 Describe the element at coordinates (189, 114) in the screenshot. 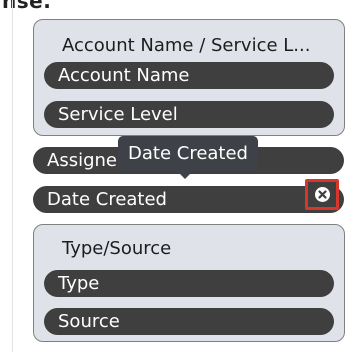

I see `field-pill-service-level: Service Level` at that location.